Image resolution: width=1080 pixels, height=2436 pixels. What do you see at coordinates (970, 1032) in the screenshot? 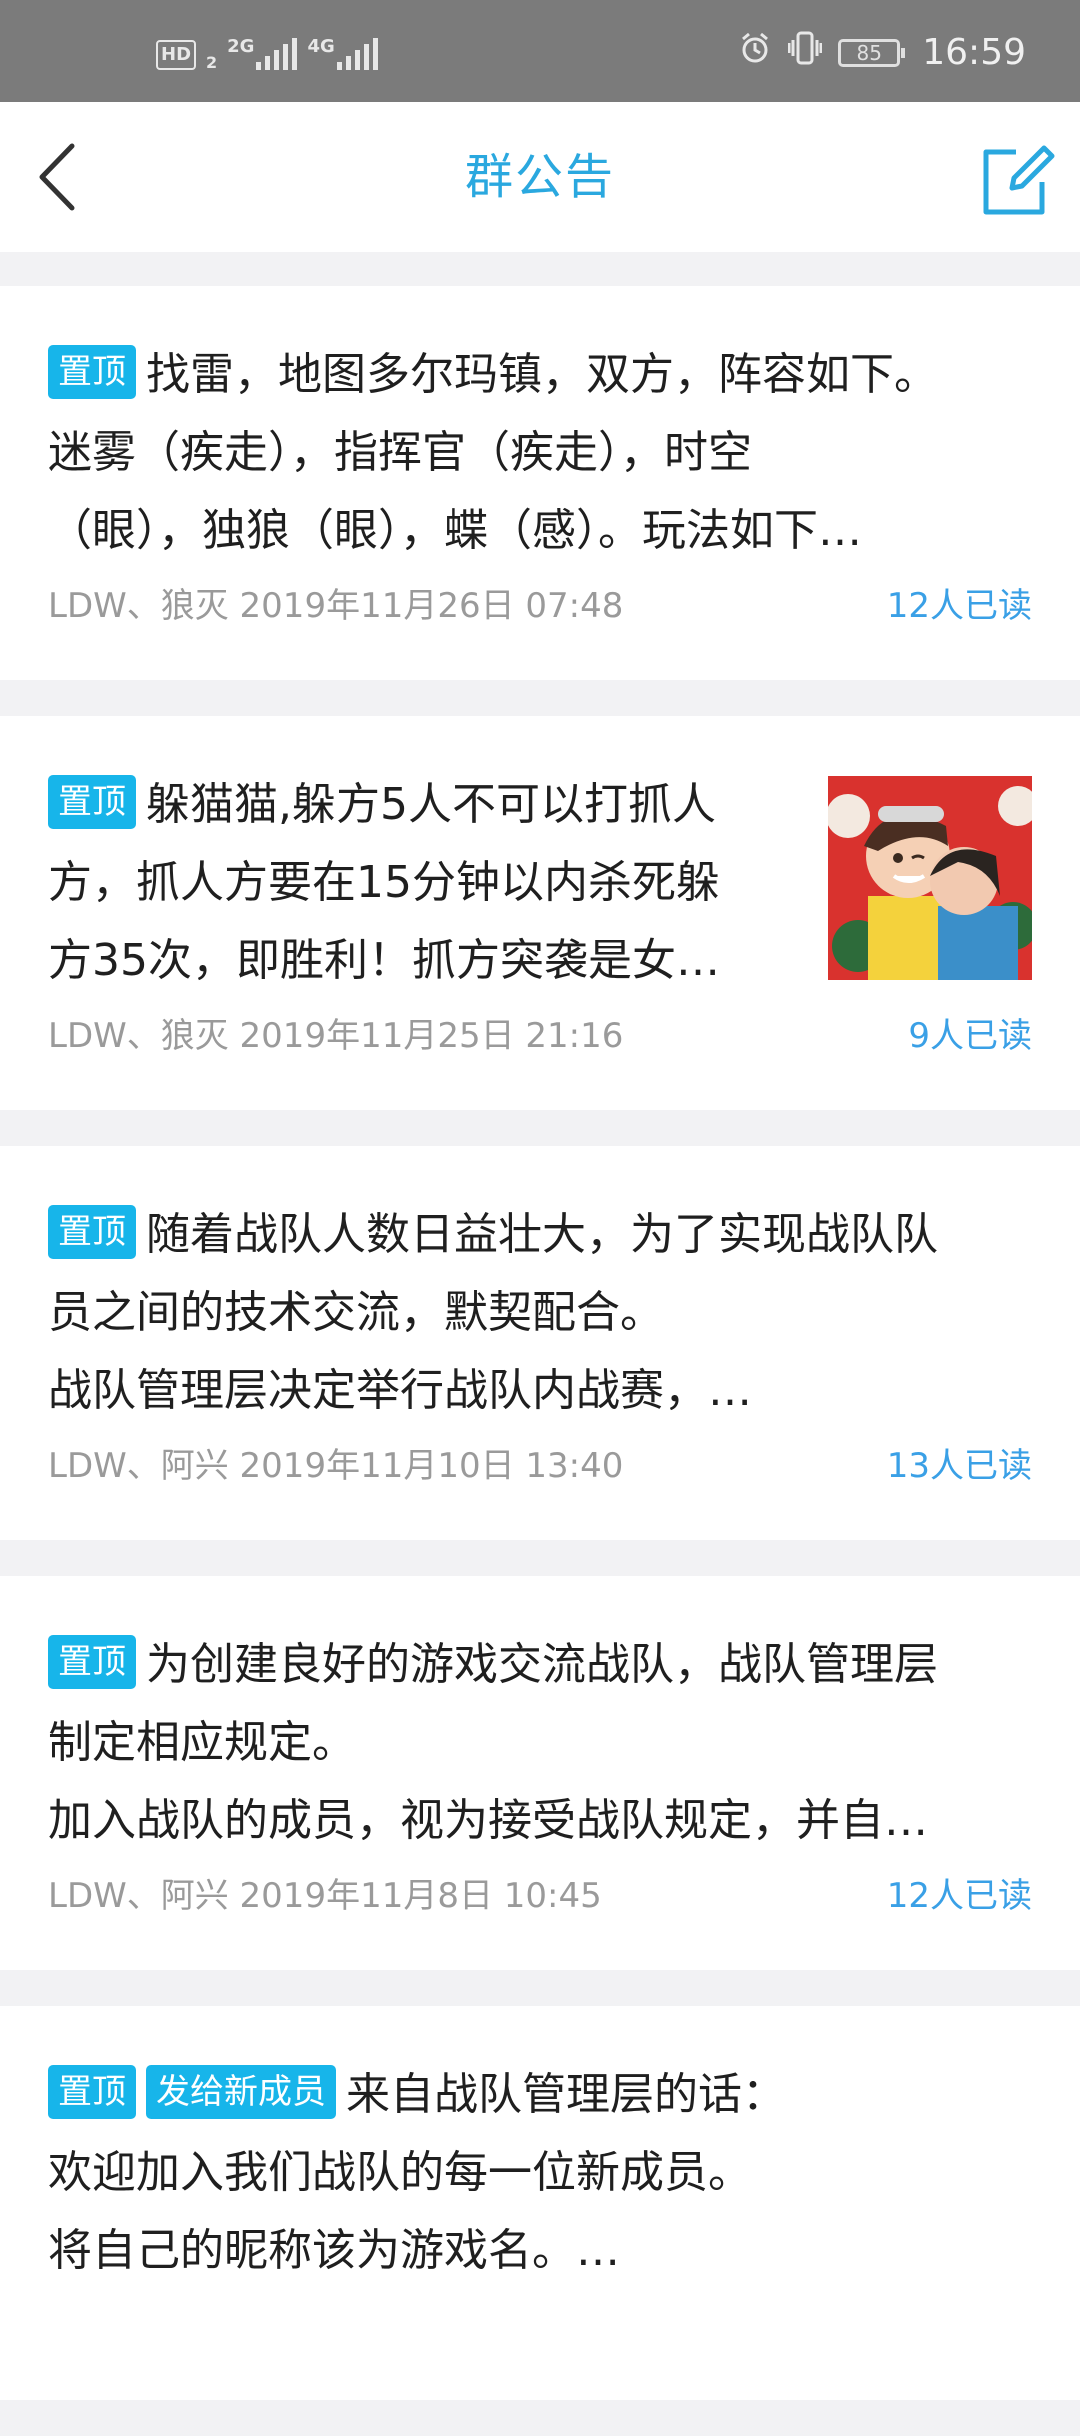
I see `read-count-link: 9人已读` at bounding box center [970, 1032].